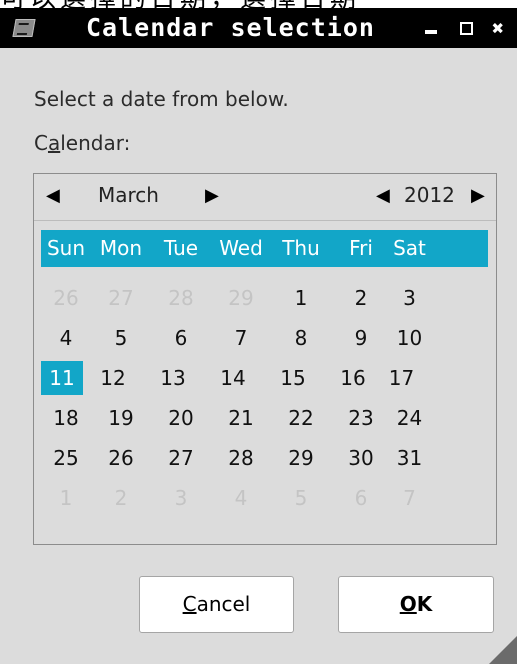  What do you see at coordinates (62, 378) in the screenshot?
I see `selected-day-cell: 11` at bounding box center [62, 378].